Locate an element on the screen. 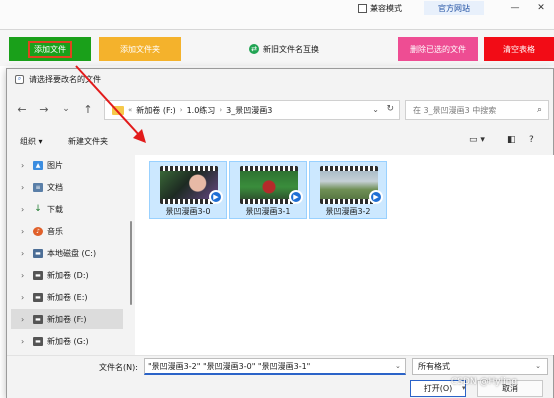  file-item: ▶ 景凹漫画3-0 is located at coordinates (188, 190).